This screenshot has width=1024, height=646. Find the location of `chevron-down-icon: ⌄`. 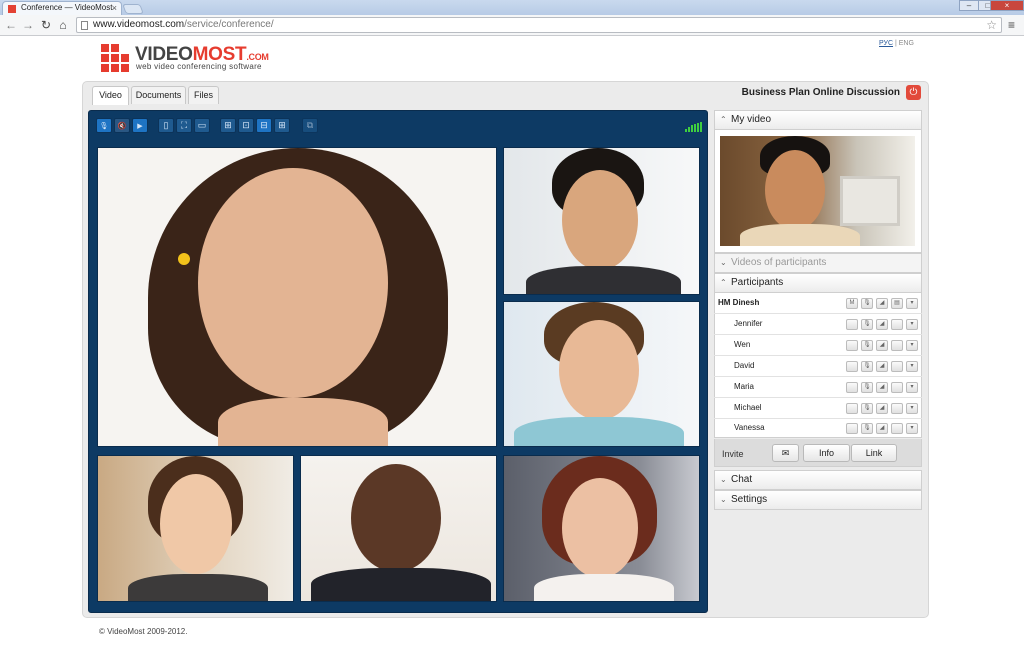

chevron-down-icon: ⌄ is located at coordinates (723, 479).